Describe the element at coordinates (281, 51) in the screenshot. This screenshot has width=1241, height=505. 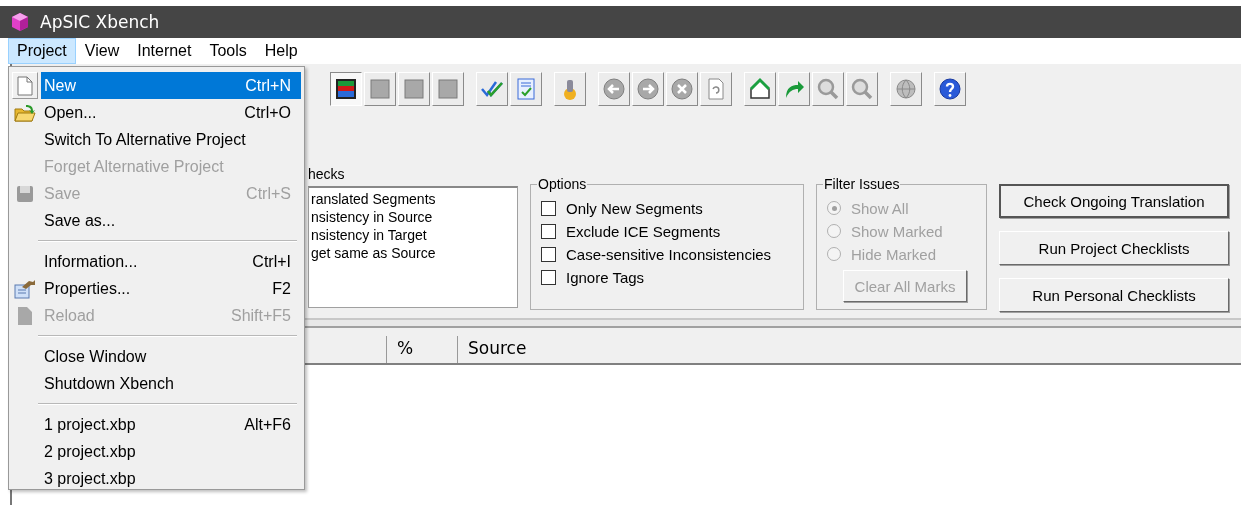
I see `menu-bar-item: Help` at that location.